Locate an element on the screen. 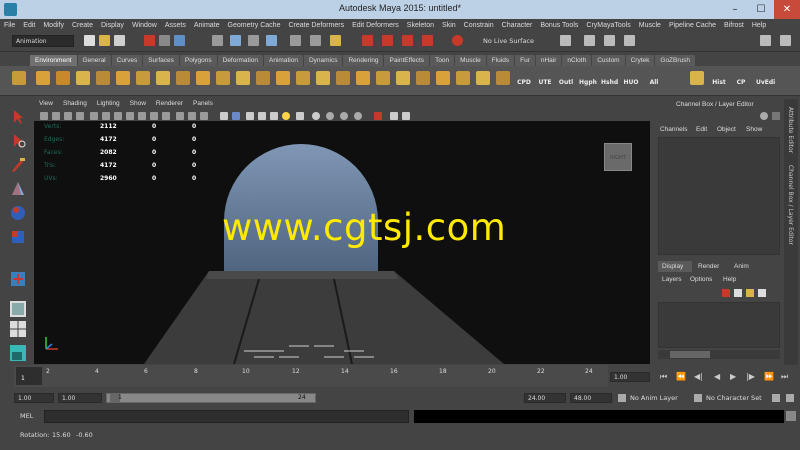 Image resolution: width=800 pixels, height=450 pixels. layout-icon is located at coordinates (765, 40).